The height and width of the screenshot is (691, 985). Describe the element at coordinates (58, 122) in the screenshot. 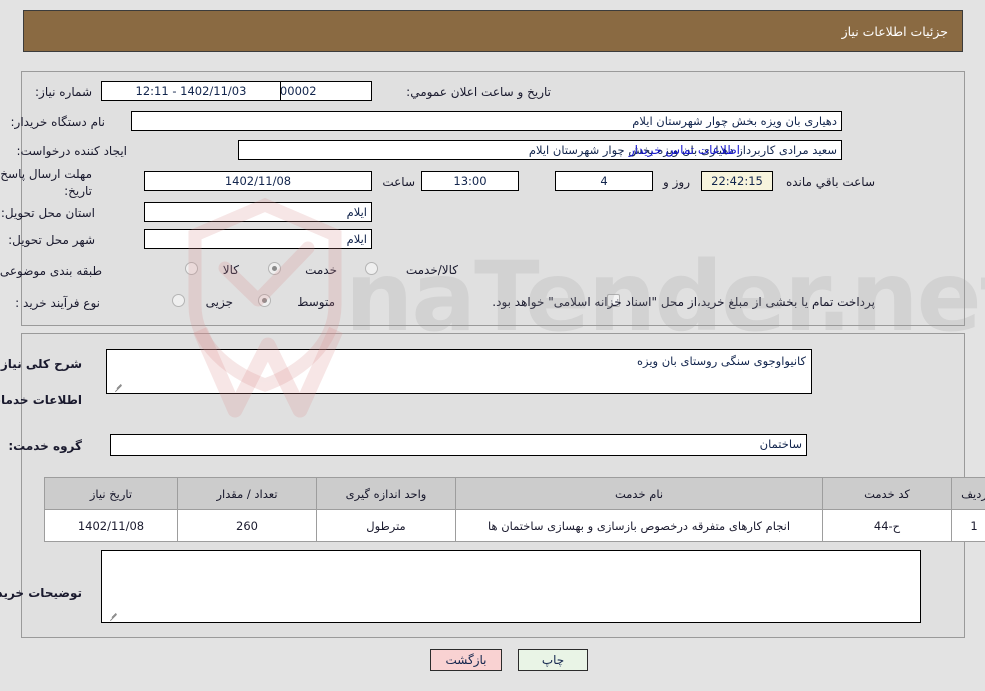

I see `buyer-org-label: نام دستگاه خریدار:` at that location.